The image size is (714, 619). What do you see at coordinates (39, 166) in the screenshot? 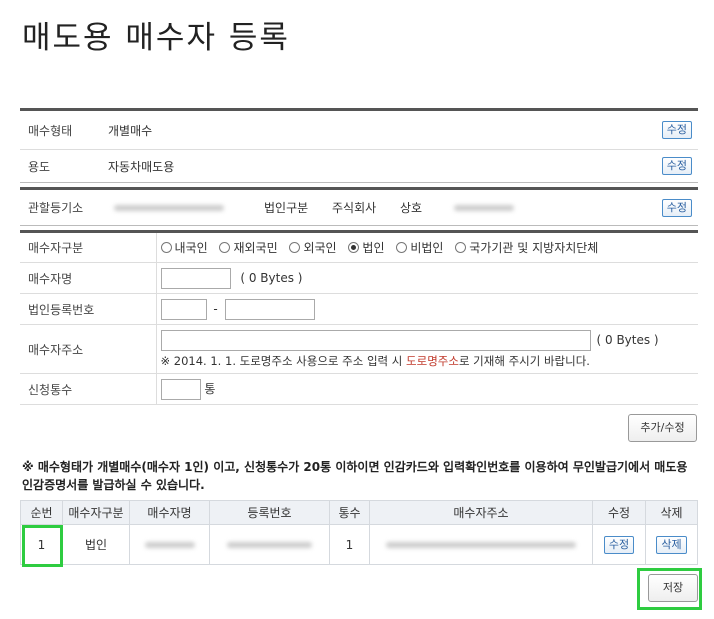
I see `usage-label: 용도` at bounding box center [39, 166].